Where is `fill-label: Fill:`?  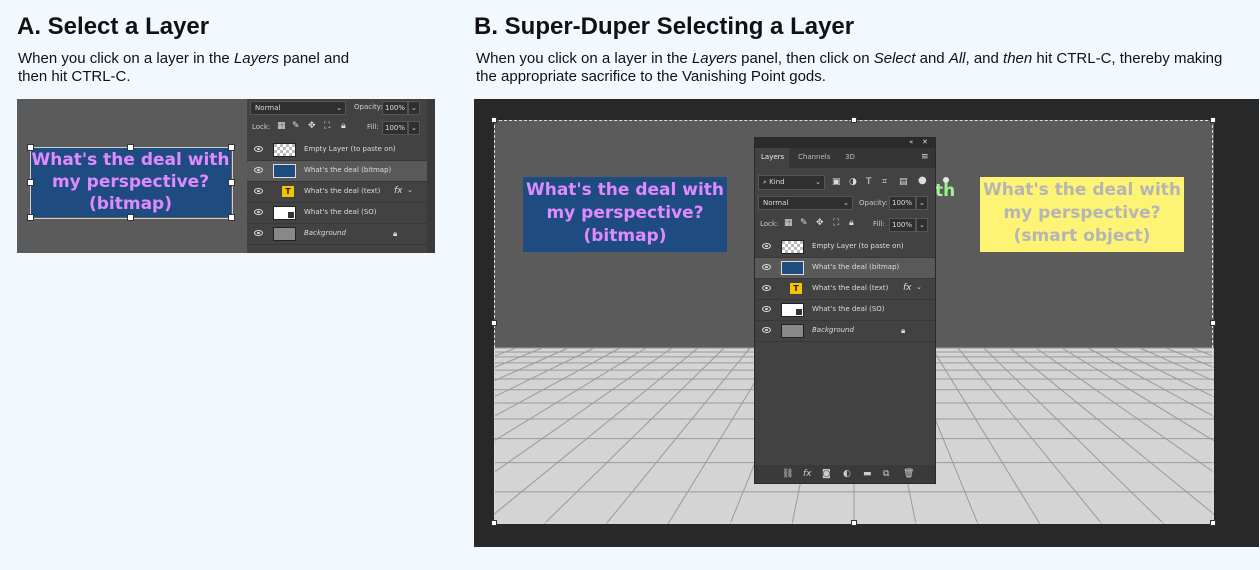 fill-label: Fill: is located at coordinates (879, 224).